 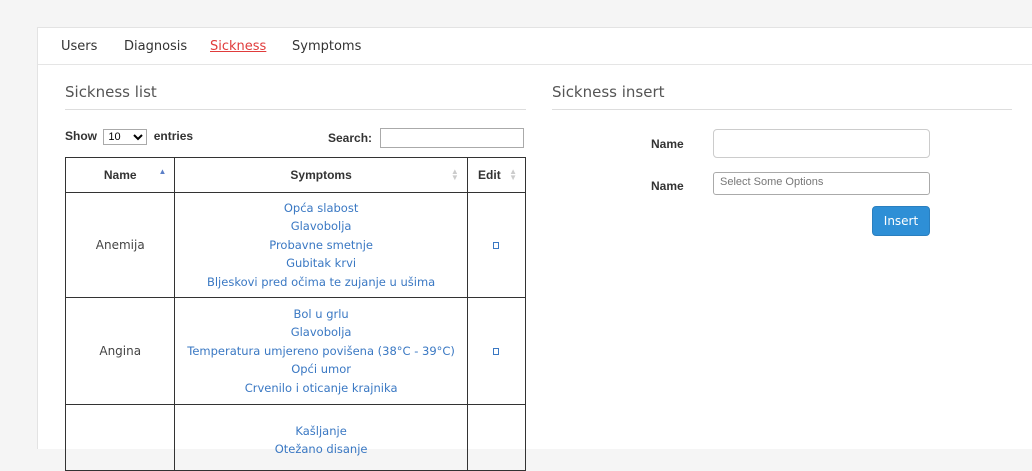 What do you see at coordinates (81, 136) in the screenshot?
I see `show-label: Show` at bounding box center [81, 136].